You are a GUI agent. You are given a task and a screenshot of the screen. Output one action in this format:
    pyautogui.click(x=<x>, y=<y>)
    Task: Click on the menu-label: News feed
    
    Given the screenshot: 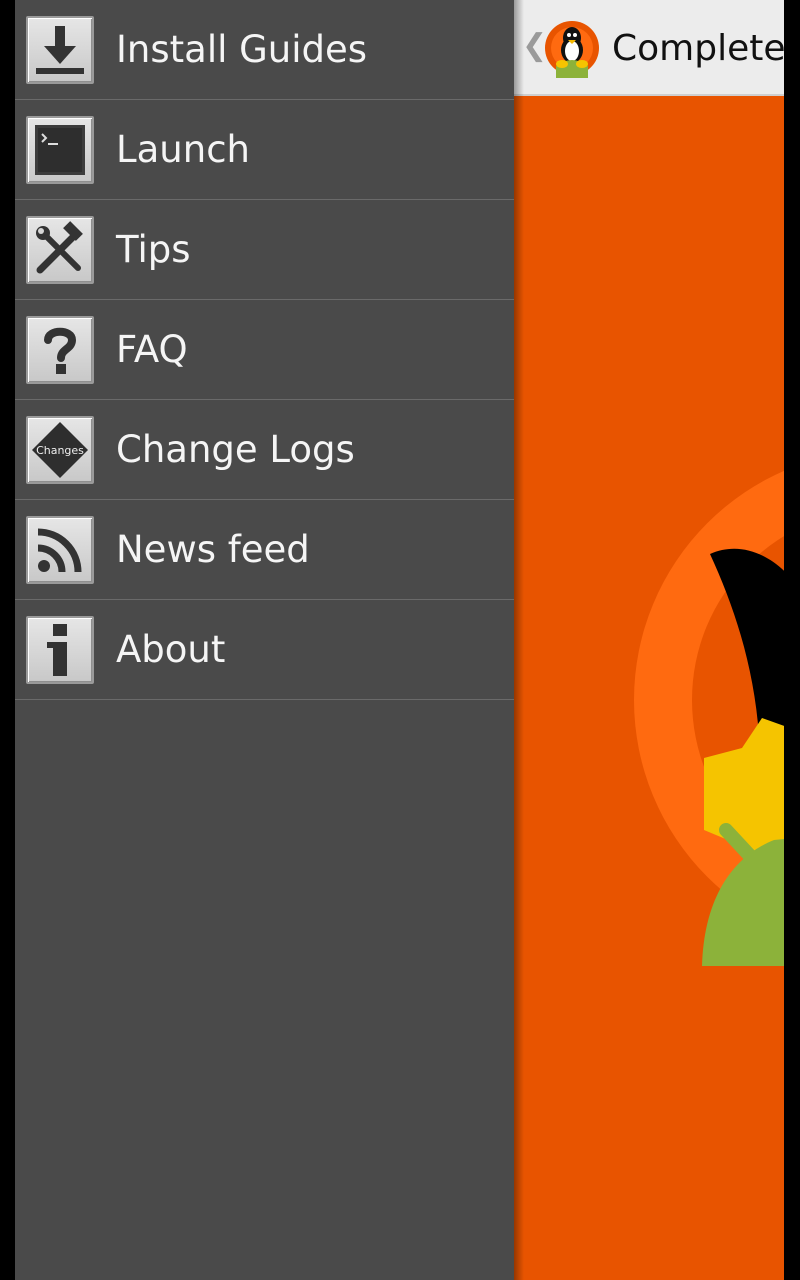 What is the action you would take?
    pyautogui.click(x=213, y=549)
    